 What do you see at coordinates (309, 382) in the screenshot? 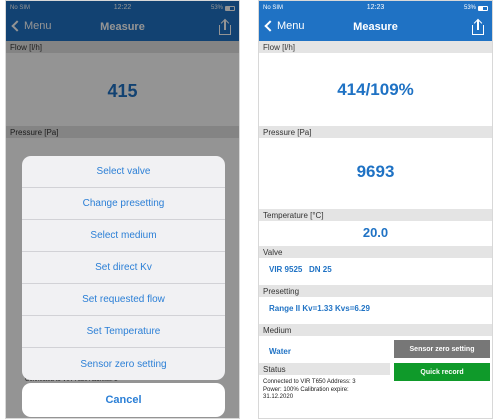
I see `status-line-connection: Connected to VIR T650 Address: 3` at bounding box center [309, 382].